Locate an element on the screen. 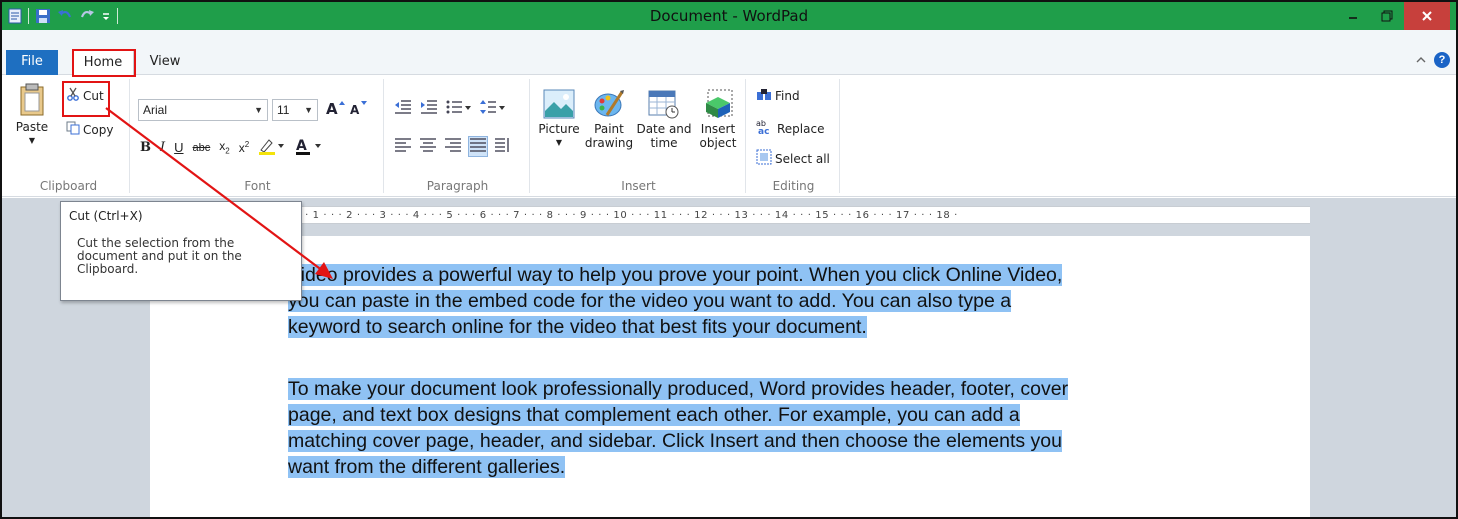 Image resolution: width=1458 pixels, height=519 pixels. picture-dropdown-icon: ▼ is located at coordinates (559, 143).